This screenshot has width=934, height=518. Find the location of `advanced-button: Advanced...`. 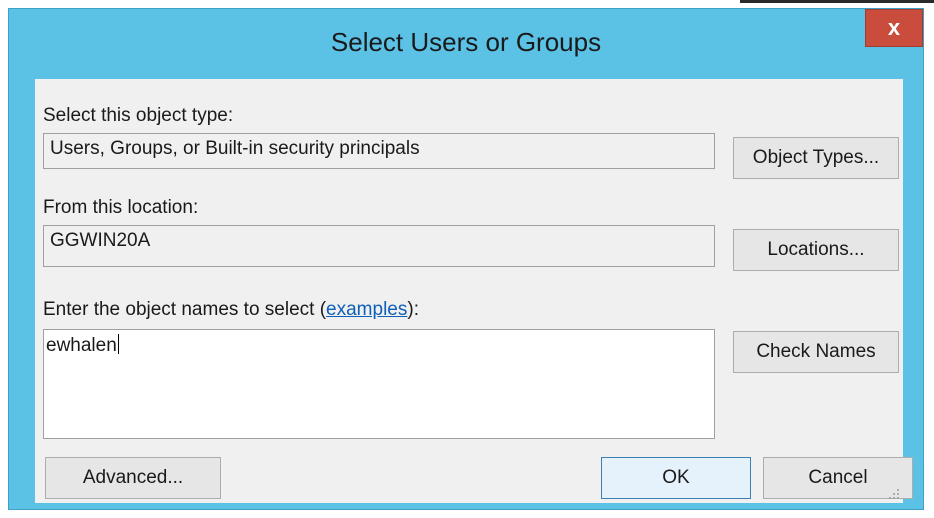

advanced-button: Advanced... is located at coordinates (133, 478).